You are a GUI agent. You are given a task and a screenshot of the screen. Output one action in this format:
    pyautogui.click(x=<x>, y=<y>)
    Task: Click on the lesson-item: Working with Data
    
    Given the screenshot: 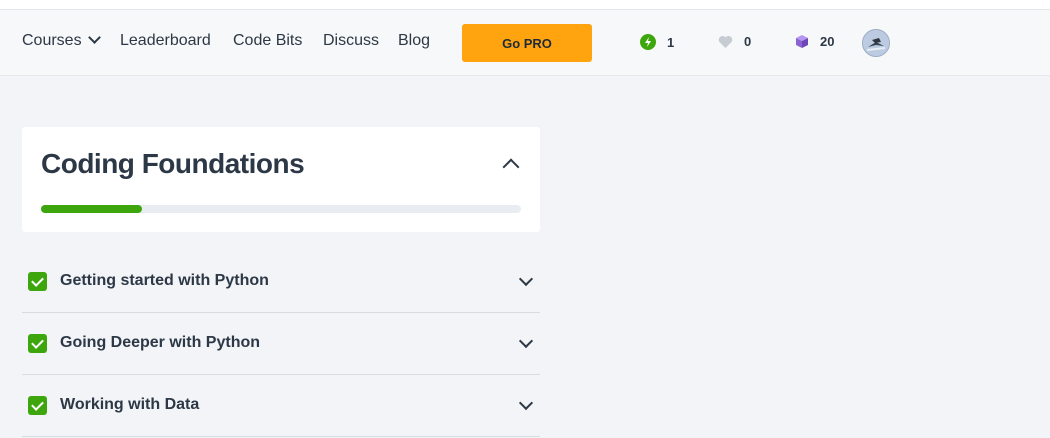 What is the action you would take?
    pyautogui.click(x=281, y=406)
    